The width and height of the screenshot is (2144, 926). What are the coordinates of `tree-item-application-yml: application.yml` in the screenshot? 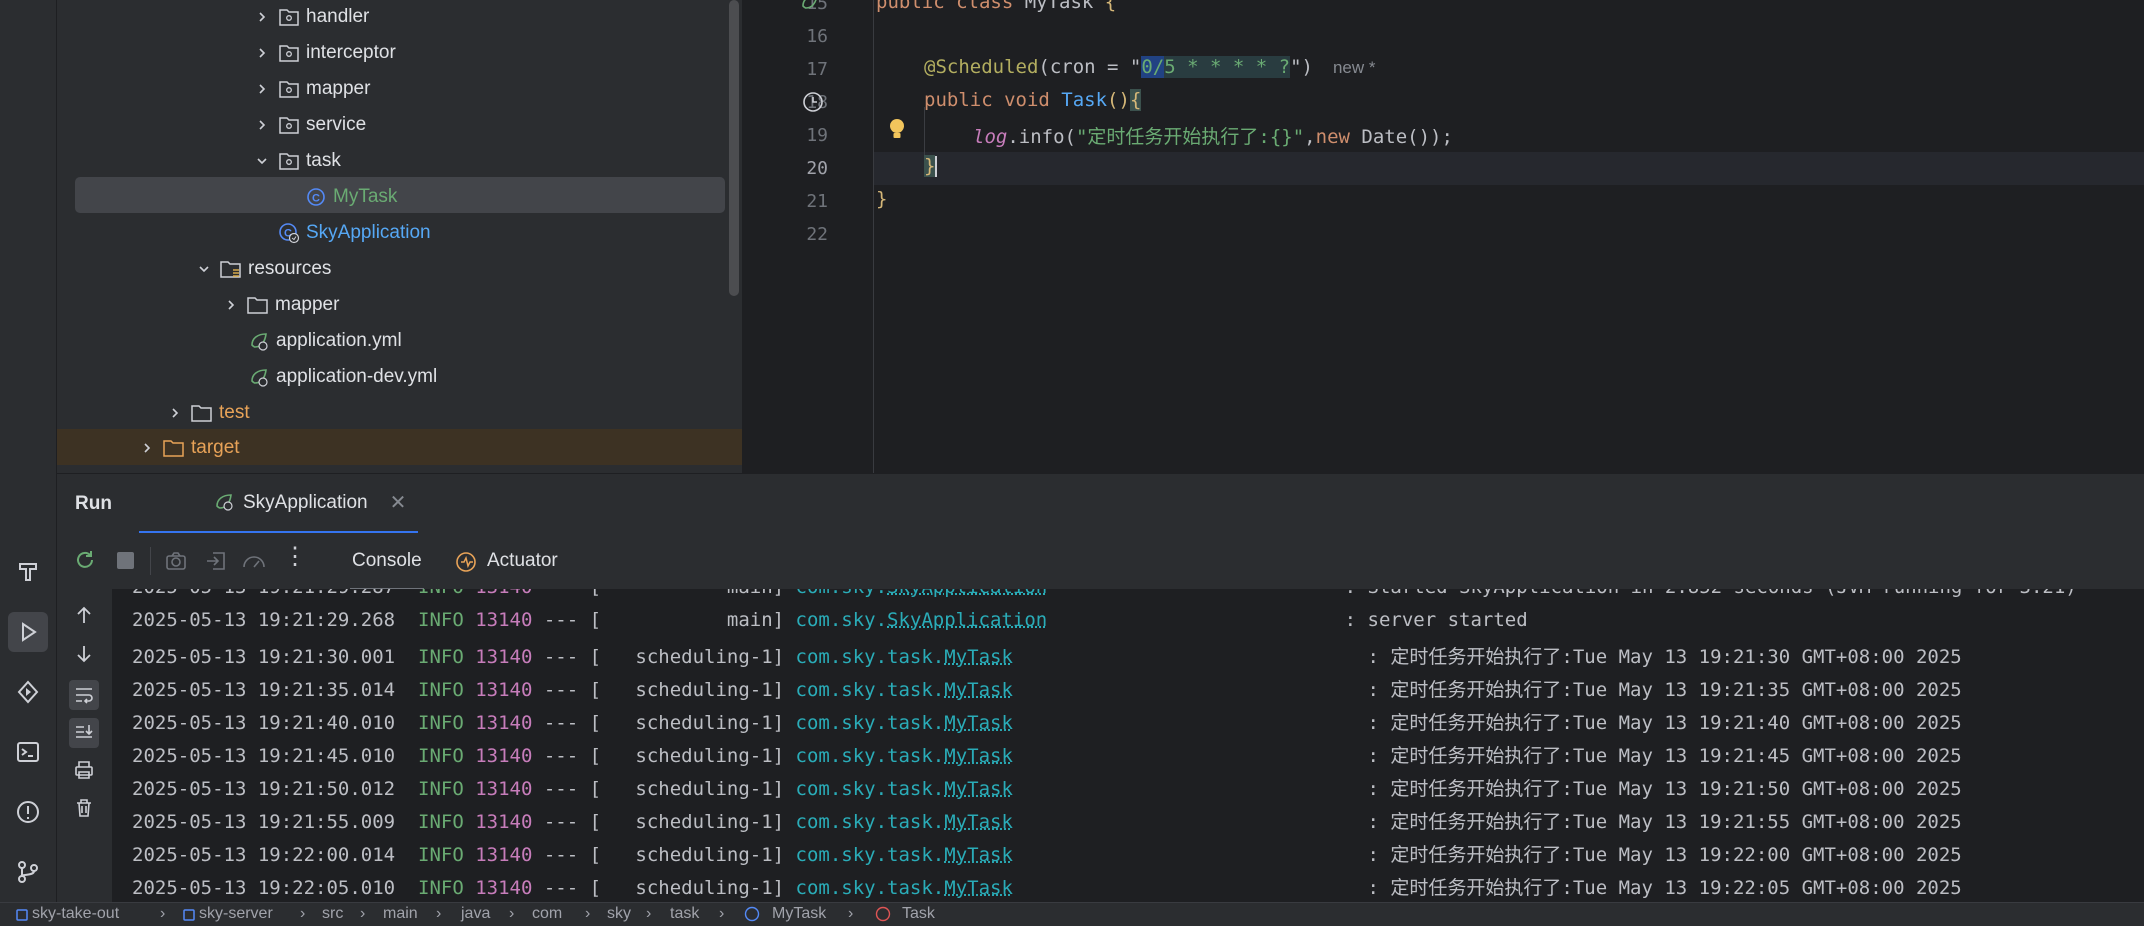 It's located at (325, 341).